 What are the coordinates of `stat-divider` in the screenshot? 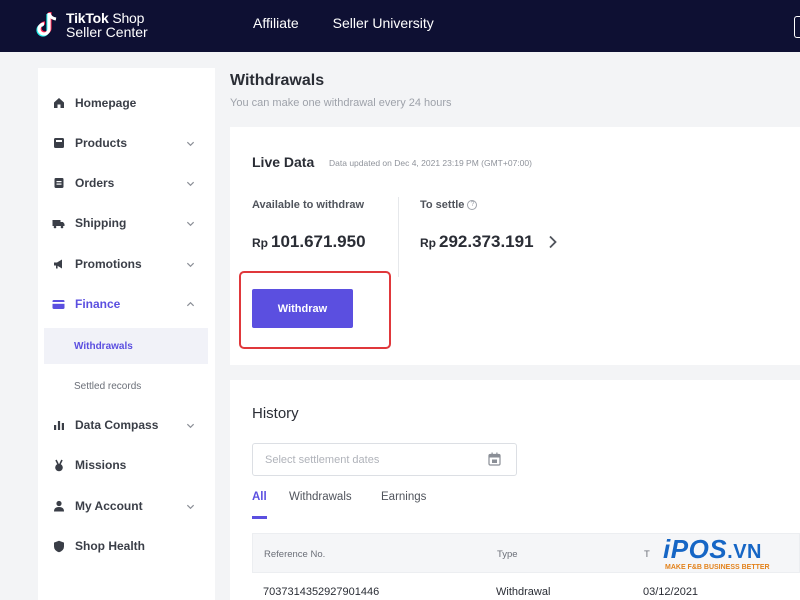 It's located at (398, 237).